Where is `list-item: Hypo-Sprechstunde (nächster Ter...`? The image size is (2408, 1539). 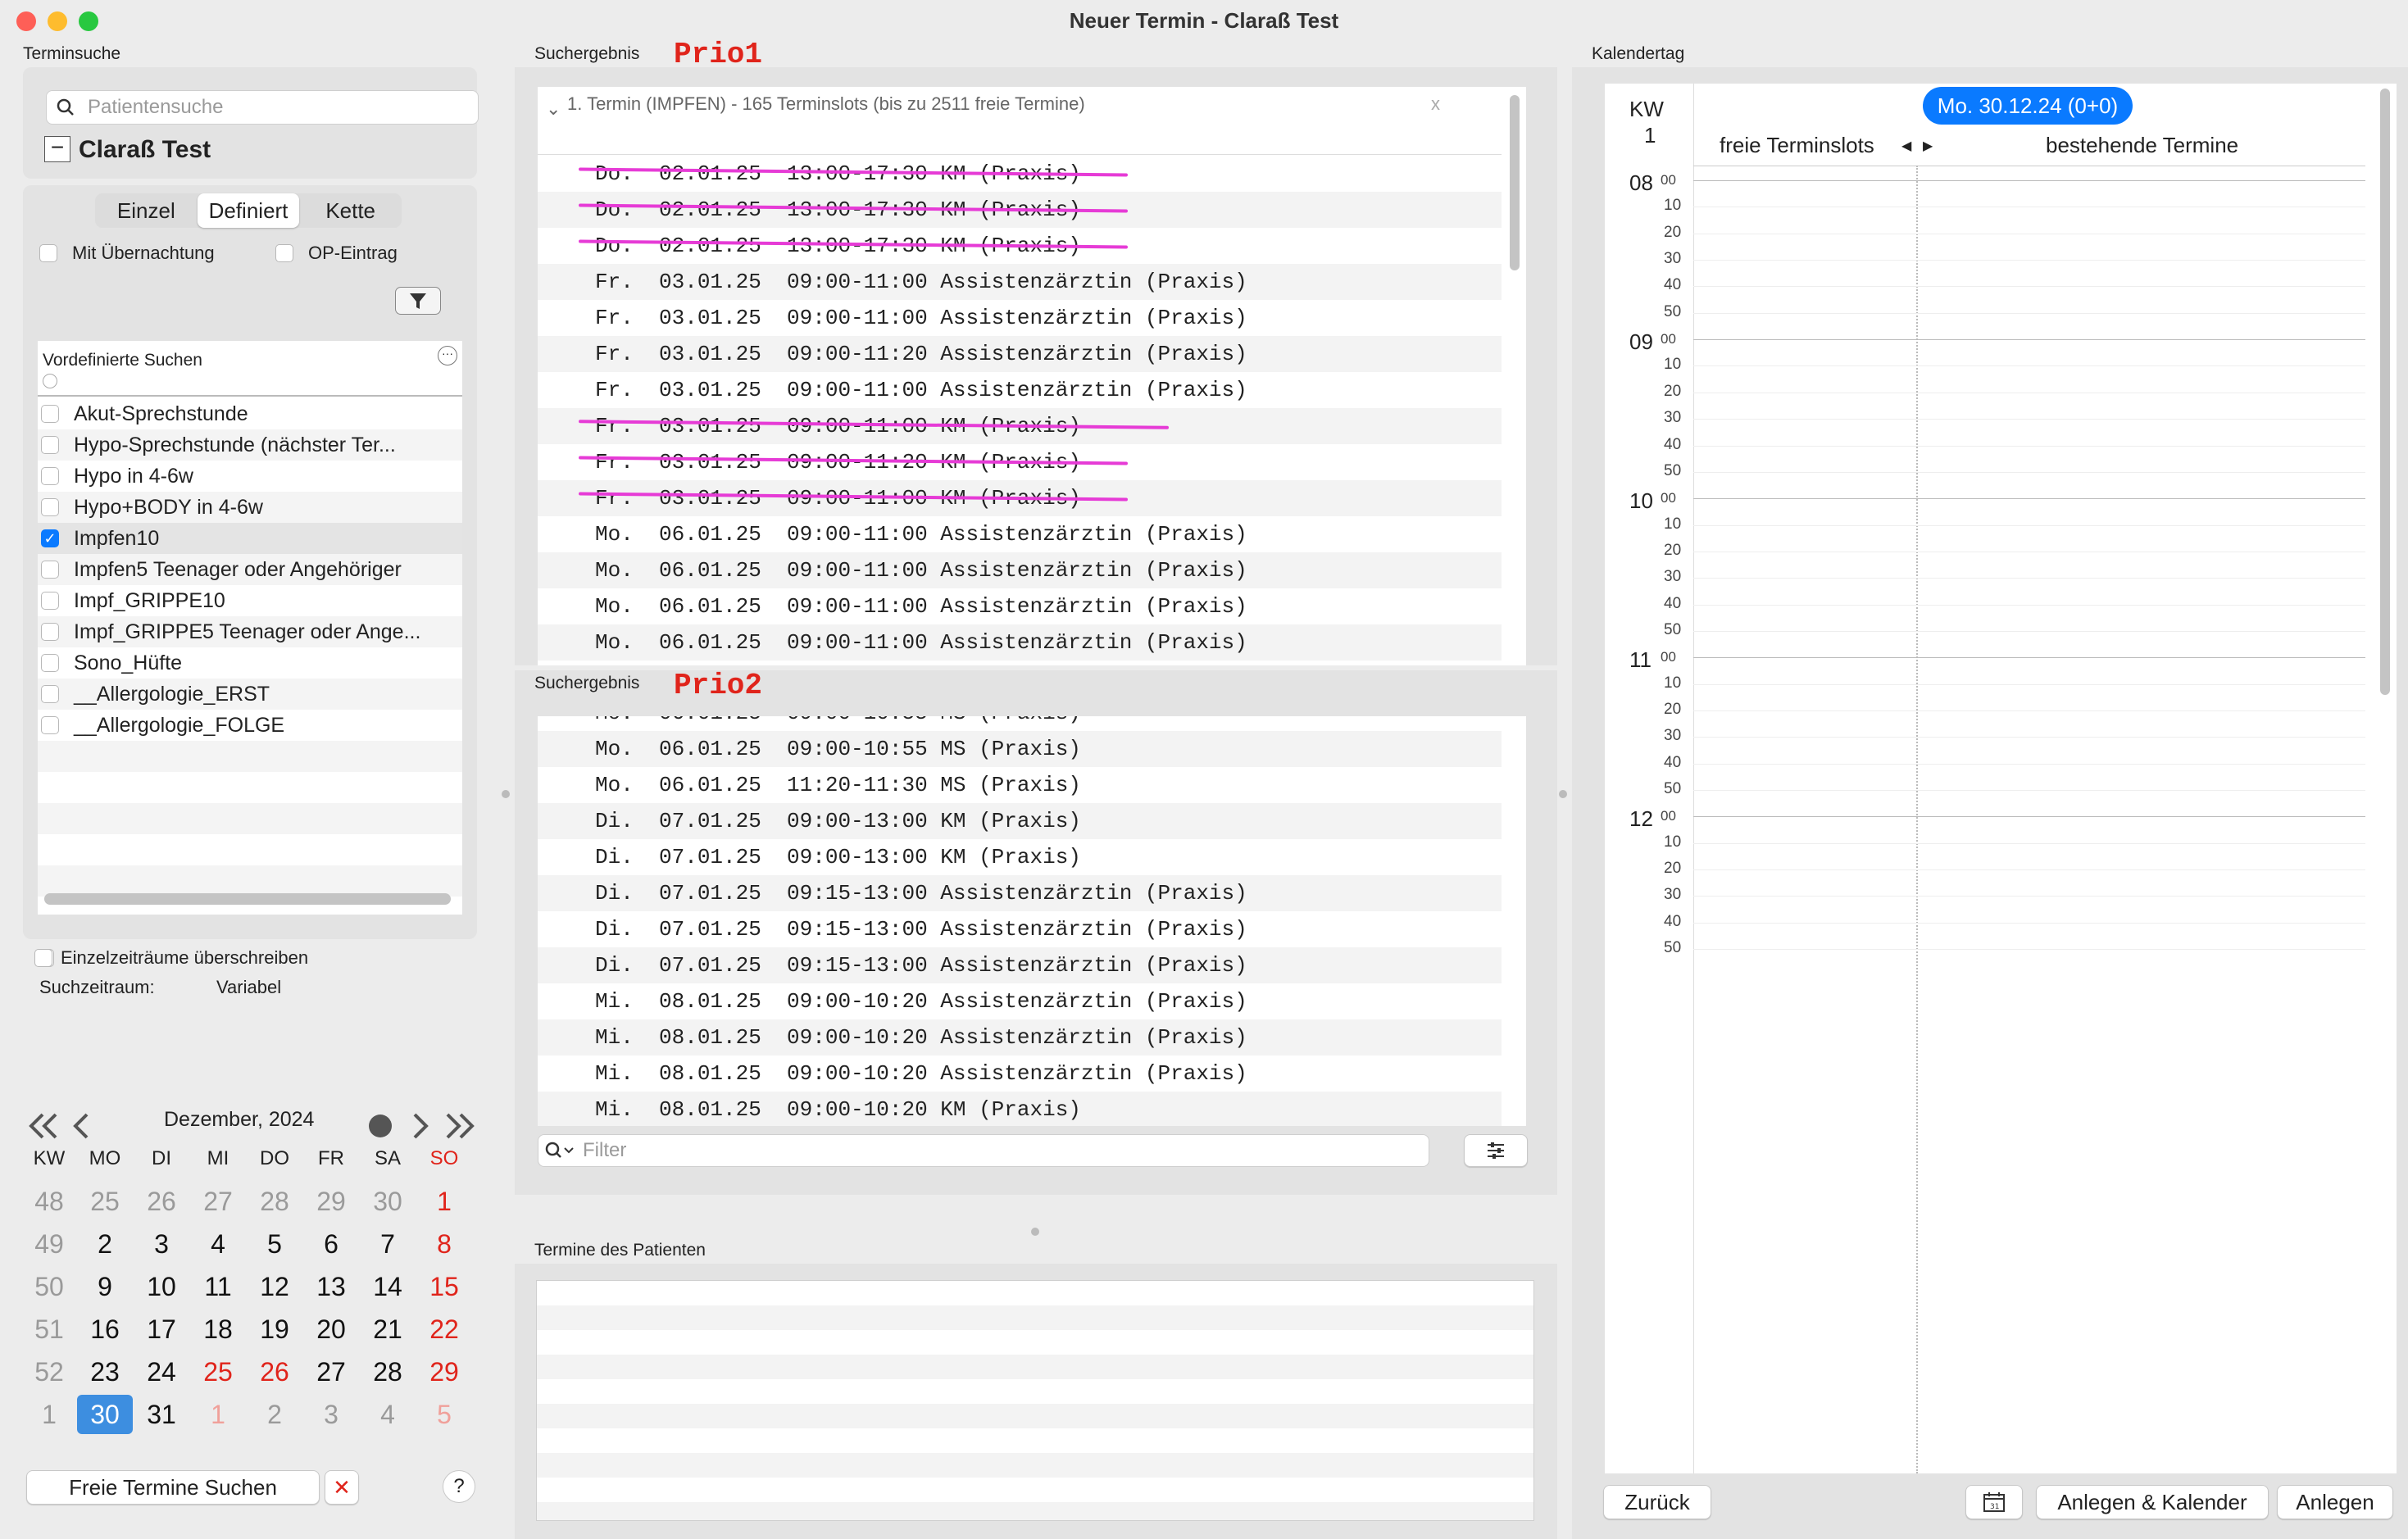
list-item: Hypo-Sprechstunde (nächster Ter... is located at coordinates (250, 445).